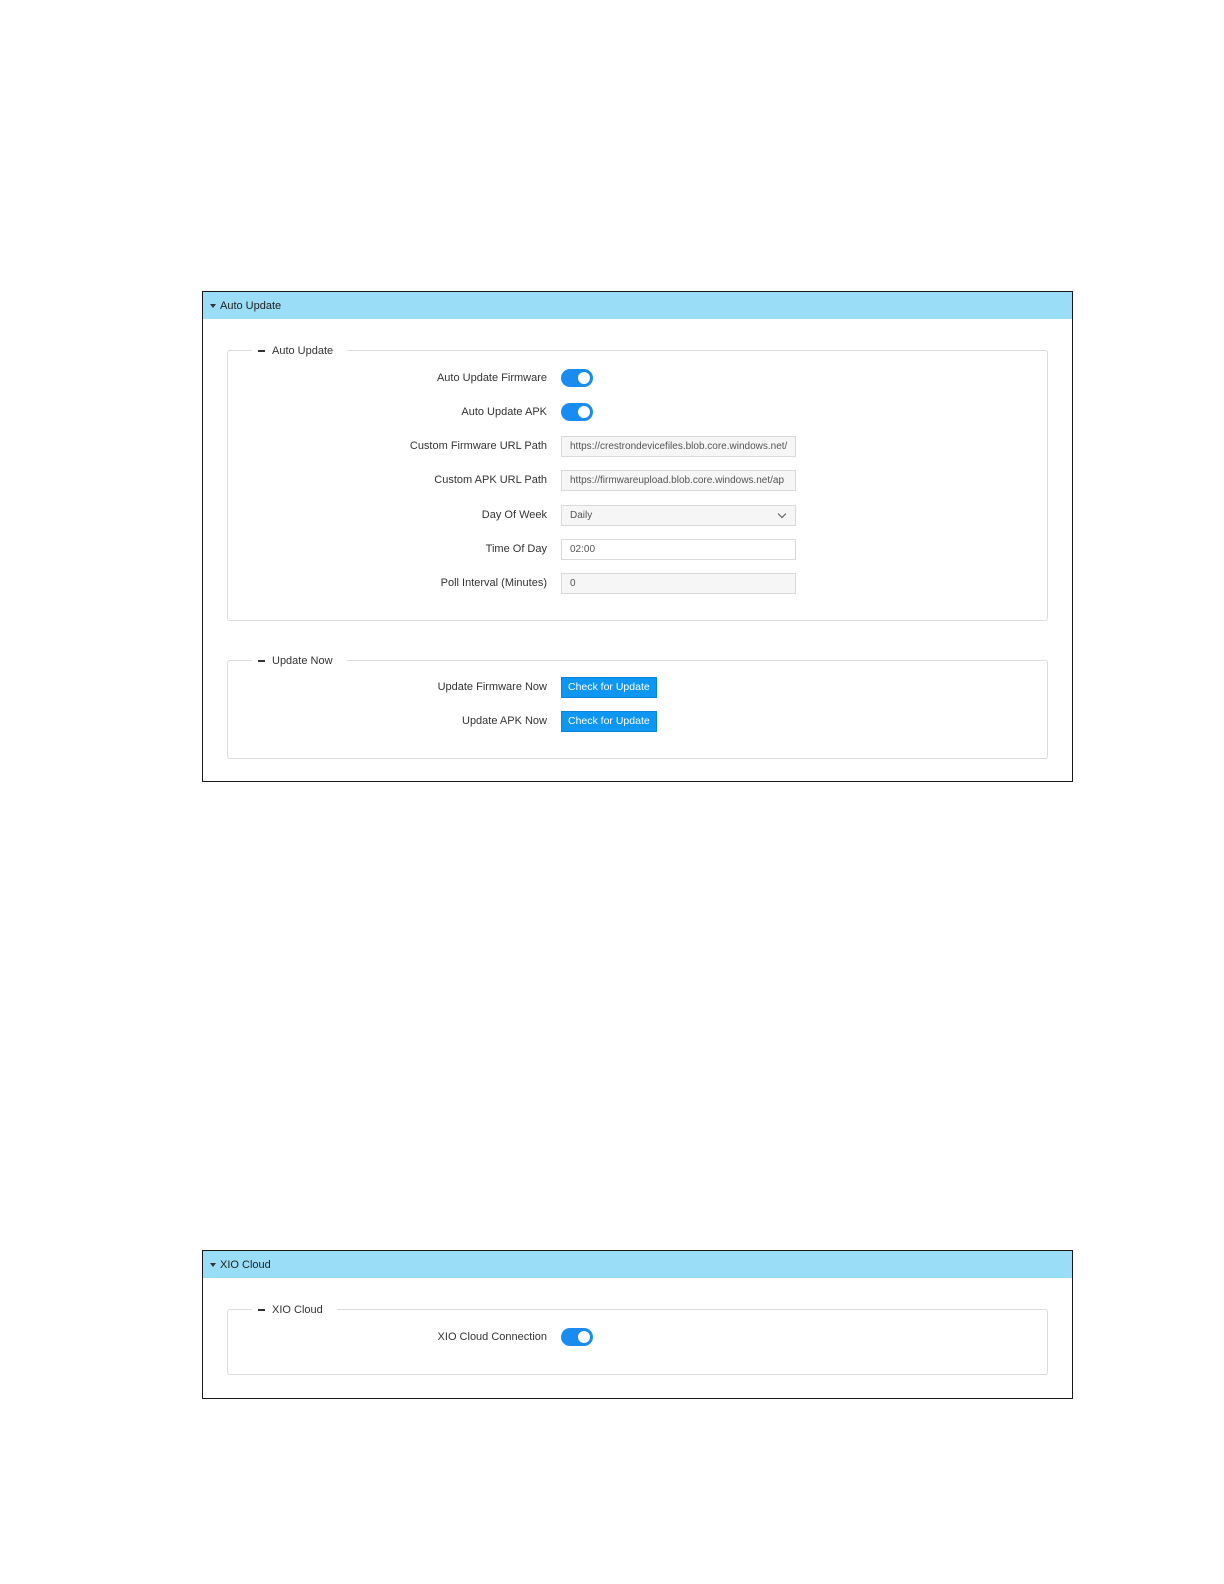 The width and height of the screenshot is (1224, 1584). I want to click on poll-interval-label: Poll Interval (Minutes), so click(493, 583).